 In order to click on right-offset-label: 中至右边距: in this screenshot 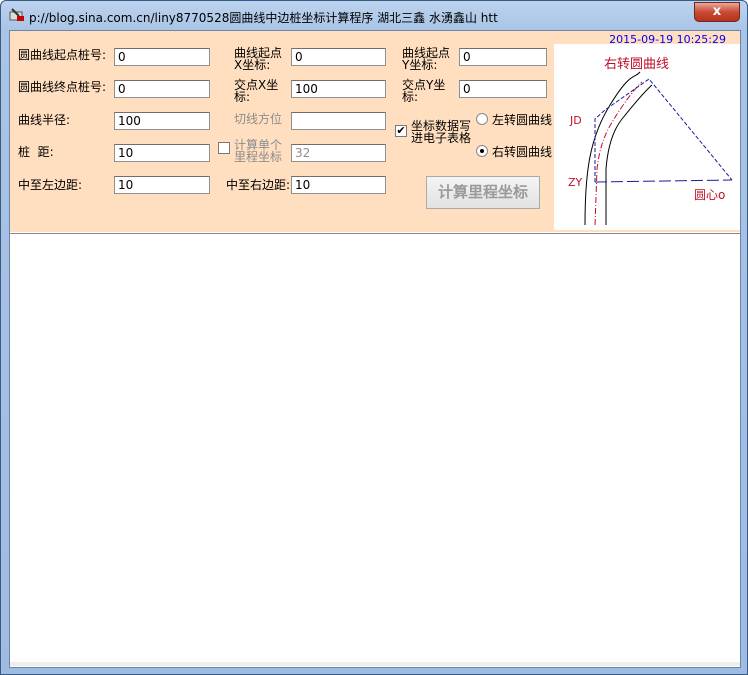, I will do `click(258, 185)`.